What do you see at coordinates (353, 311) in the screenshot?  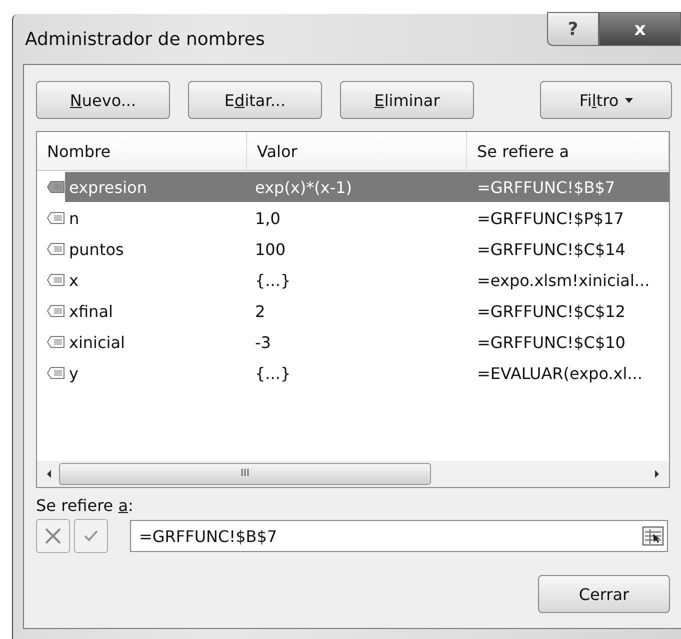 I see `name-row: xfinal 2 =GRFFUNC!$C$12` at bounding box center [353, 311].